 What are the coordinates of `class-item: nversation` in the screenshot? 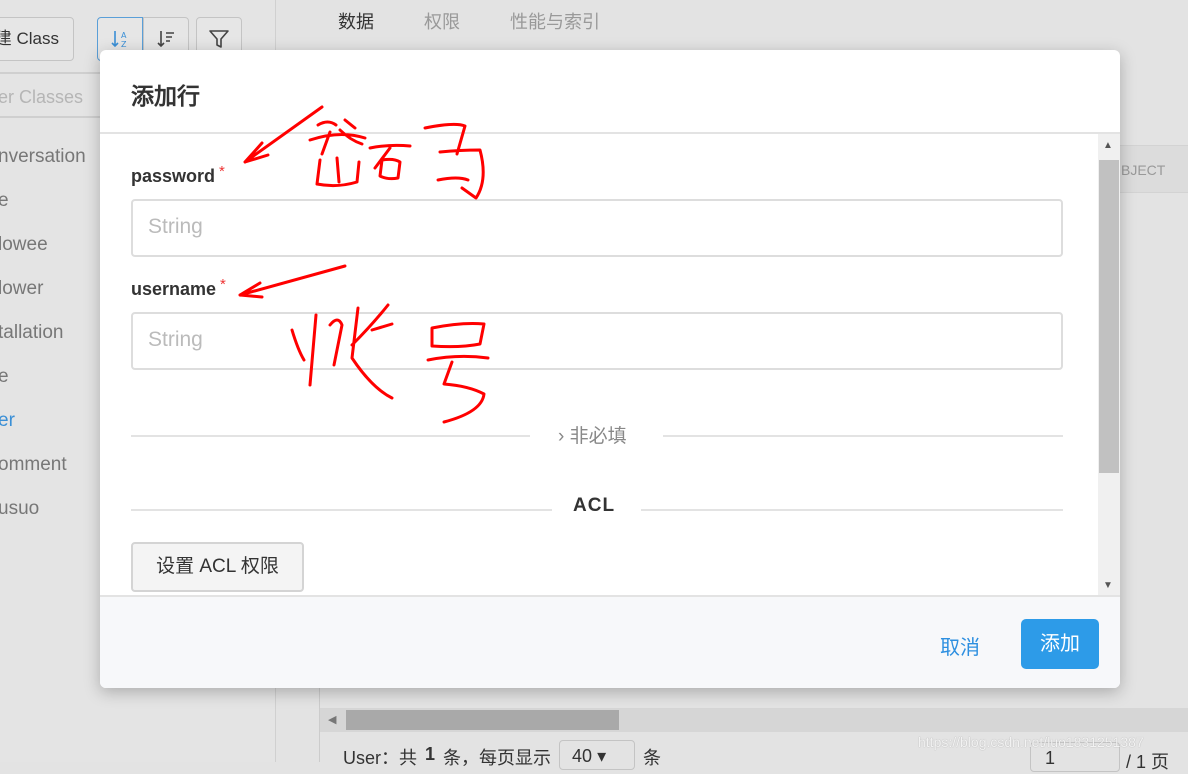 It's located at (43, 162).